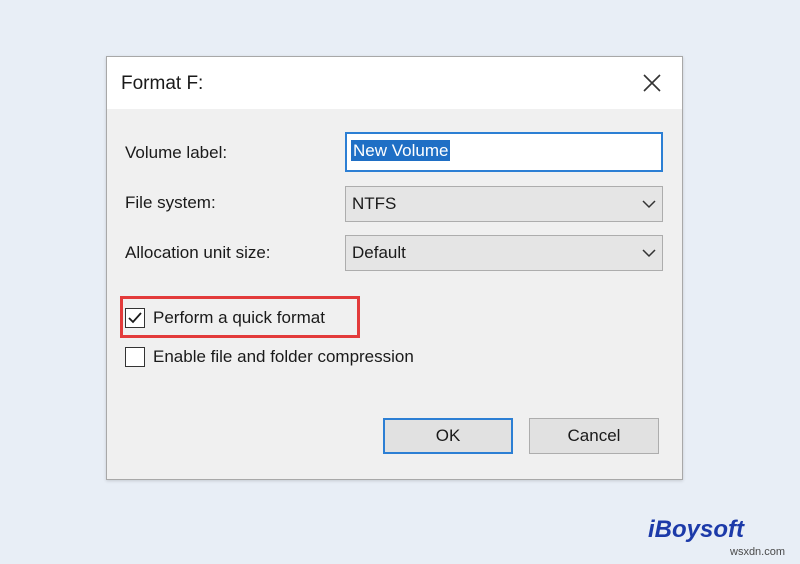 The image size is (800, 564). Describe the element at coordinates (162, 83) in the screenshot. I see `dialog-title: Format F:` at that location.